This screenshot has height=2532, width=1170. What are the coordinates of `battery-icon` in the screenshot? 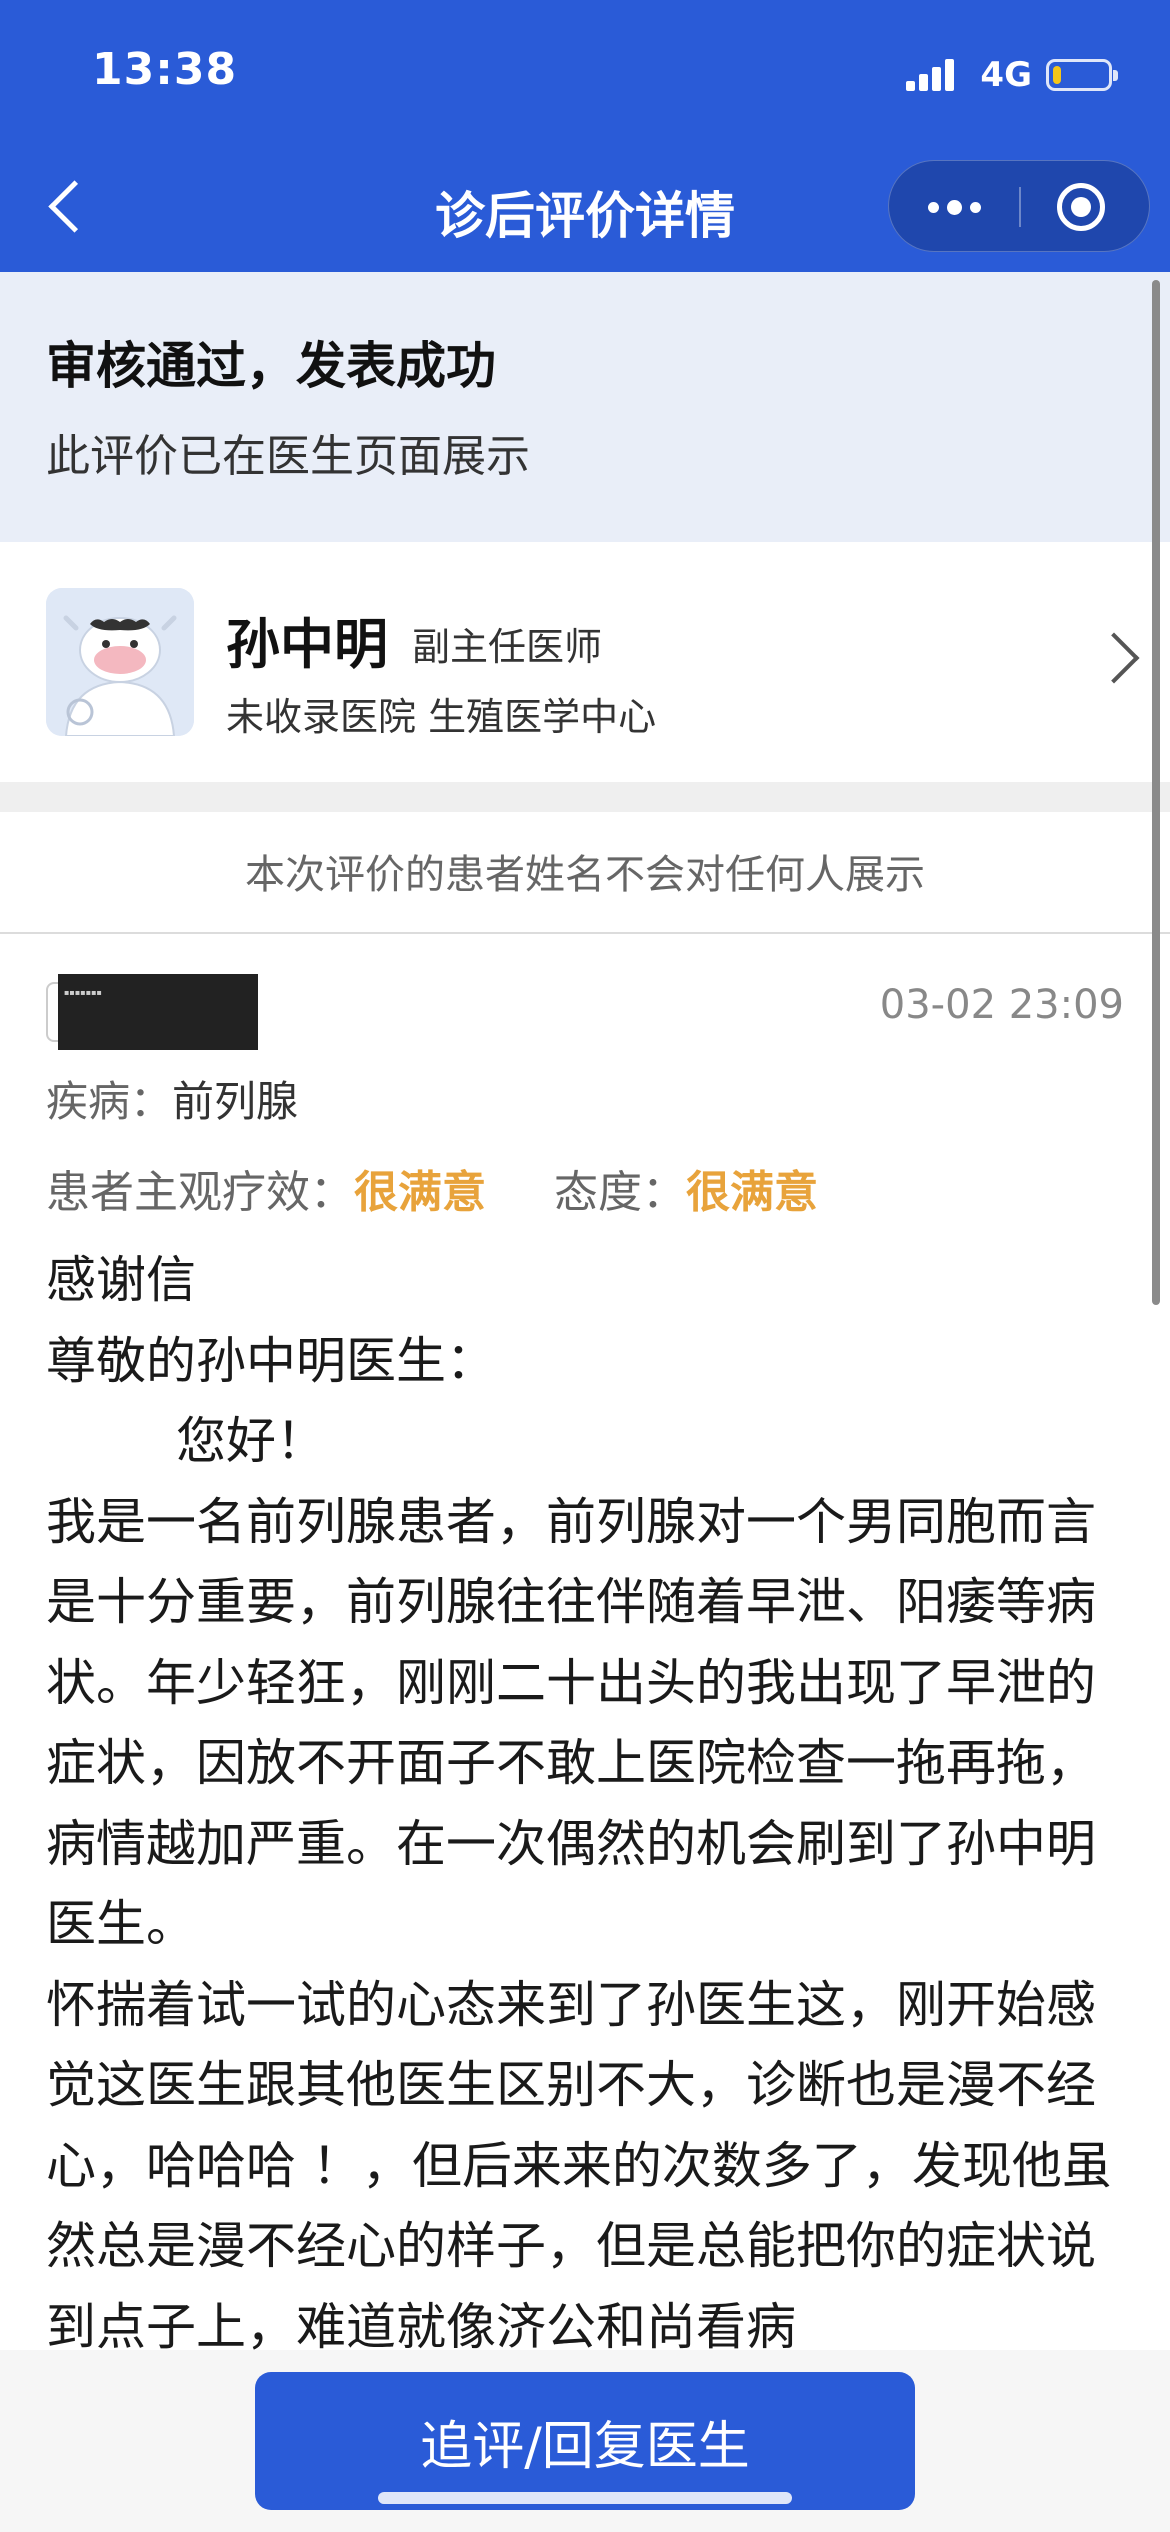 It's located at (1082, 75).